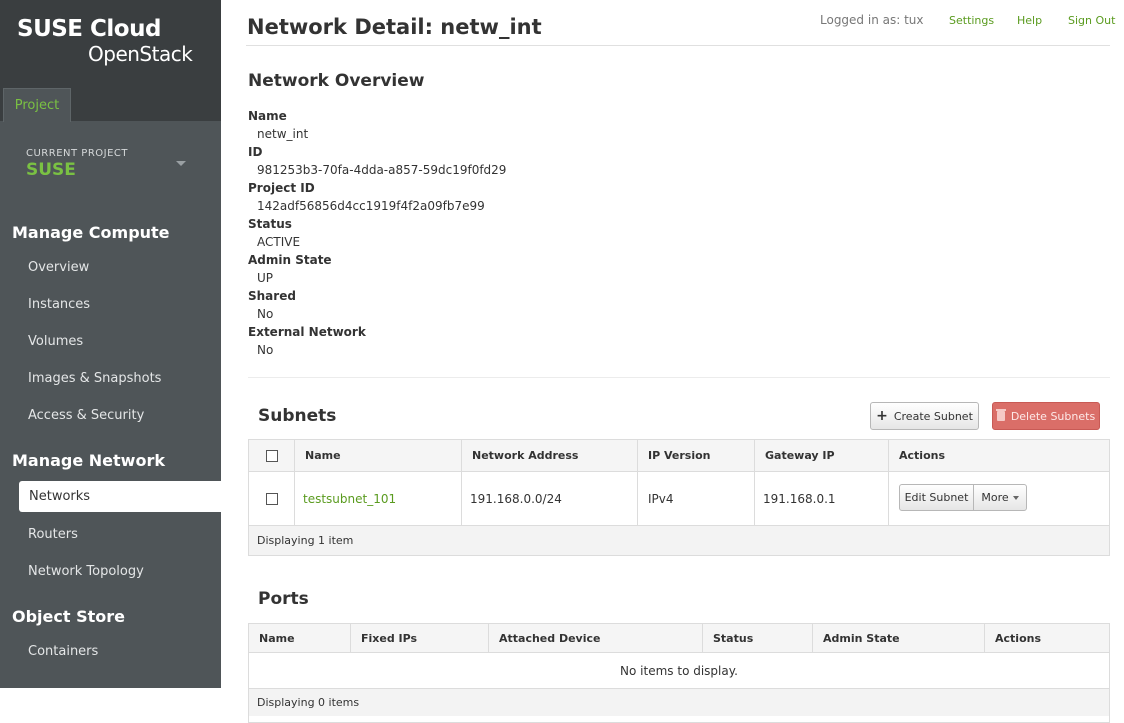  I want to click on brand-header: SUSE Cloud OpenStack Project, so click(110, 61).